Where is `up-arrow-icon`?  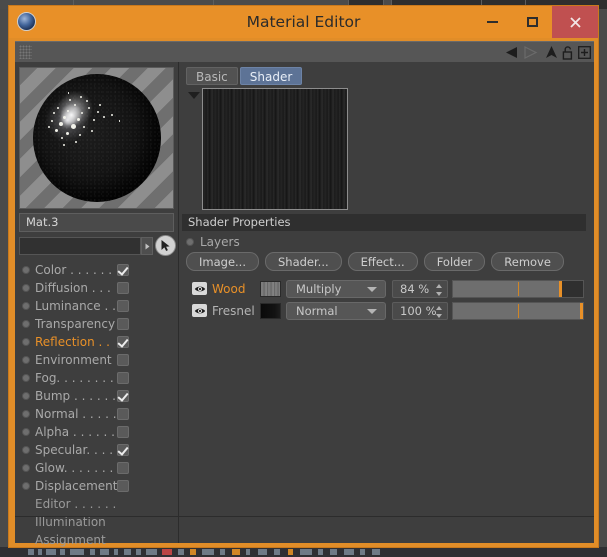 up-arrow-icon is located at coordinates (551, 52).